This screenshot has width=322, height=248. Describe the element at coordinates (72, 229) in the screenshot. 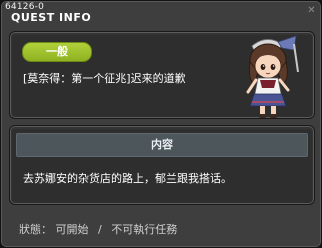

I see `status-value-start: 可開始` at that location.